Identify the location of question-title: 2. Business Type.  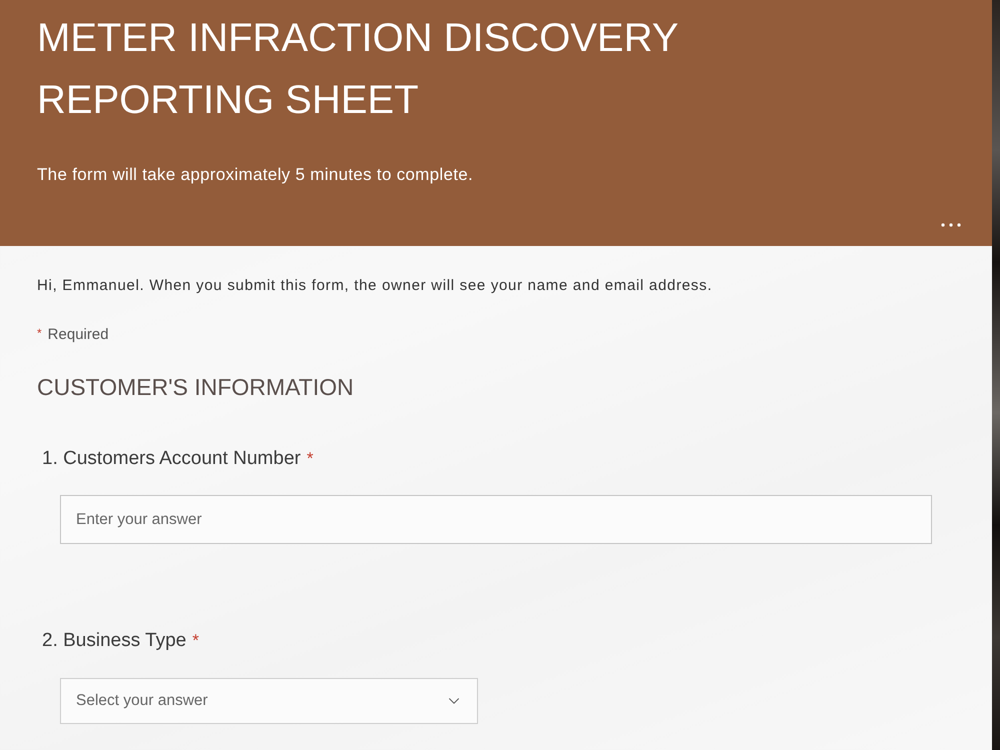
(114, 641).